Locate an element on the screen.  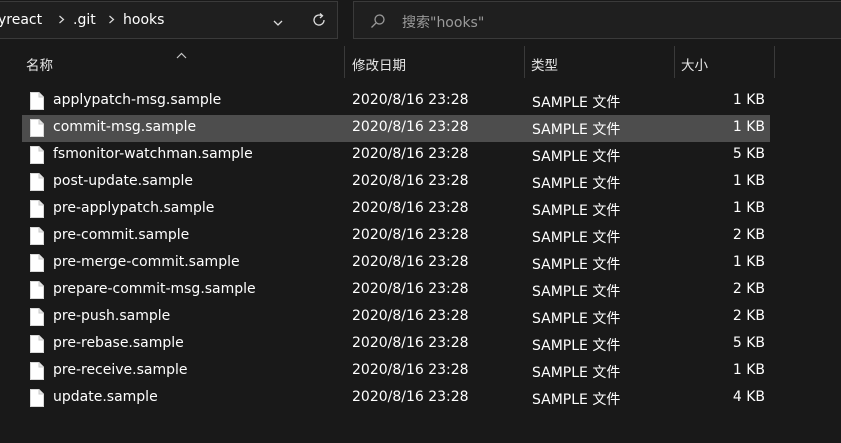
breadcrumb-item-git: .git is located at coordinates (84, 20).